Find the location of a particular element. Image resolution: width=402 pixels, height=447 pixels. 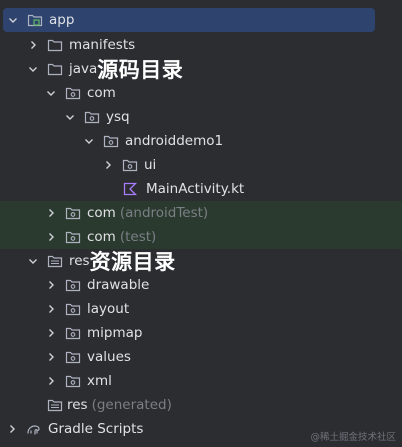

tree-node-label: drawable is located at coordinates (118, 285).